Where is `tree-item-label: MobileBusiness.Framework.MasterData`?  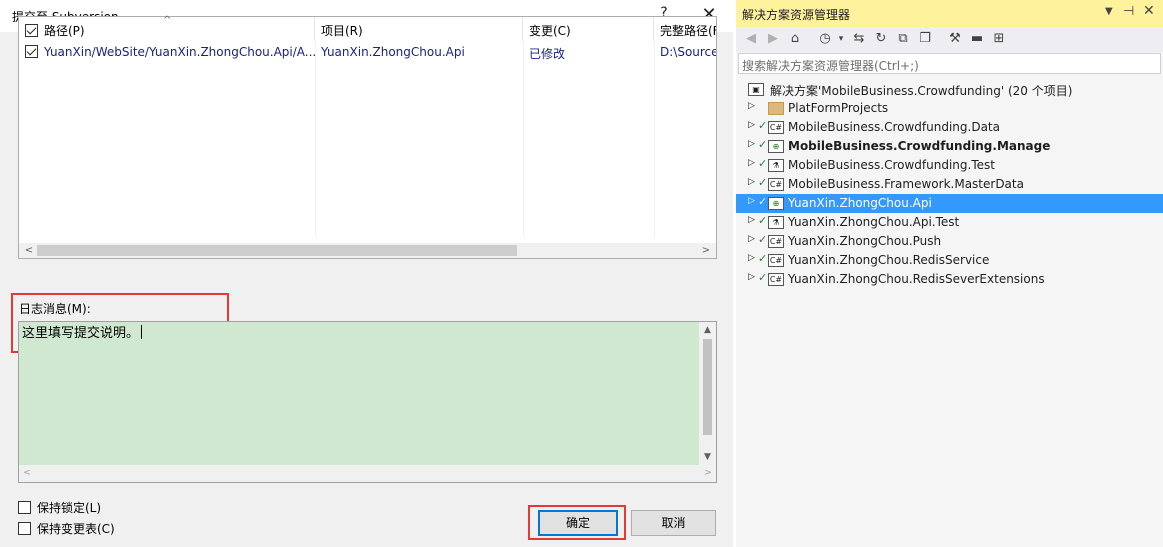
tree-item-label: MobileBusiness.Framework.MasterData is located at coordinates (906, 184).